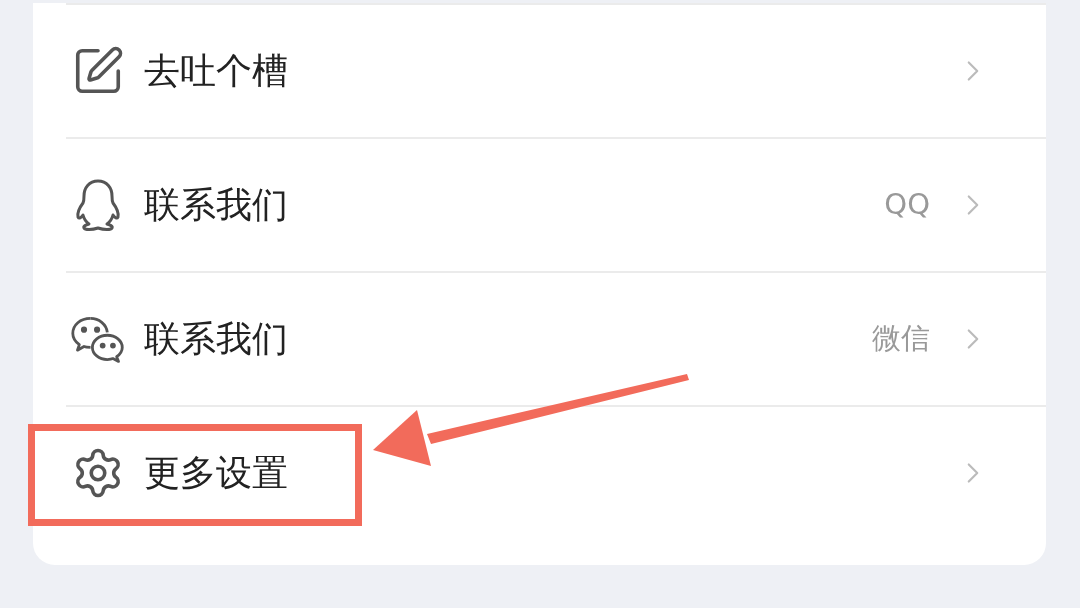 This screenshot has width=1080, height=608. Describe the element at coordinates (216, 71) in the screenshot. I see `menu-label: 去吐个槽` at that location.